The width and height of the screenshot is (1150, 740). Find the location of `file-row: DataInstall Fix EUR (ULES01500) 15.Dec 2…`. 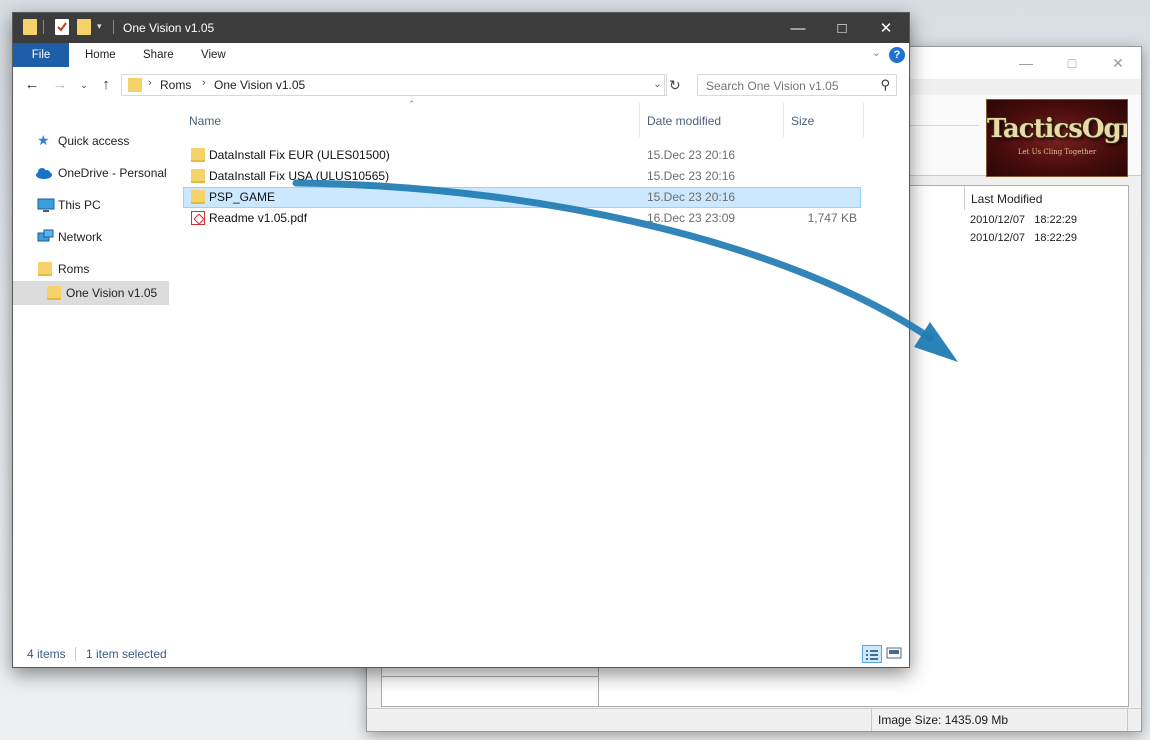

file-row: DataInstall Fix EUR (ULES01500) 15.Dec 2… is located at coordinates (522, 155).